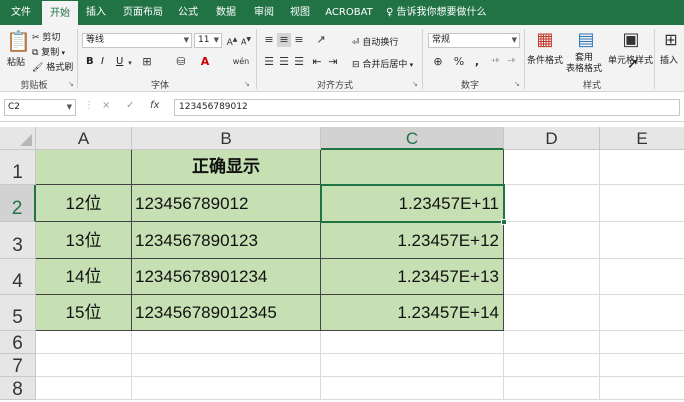 The width and height of the screenshot is (684, 402). I want to click on align-right-icon: ☰, so click(299, 62).